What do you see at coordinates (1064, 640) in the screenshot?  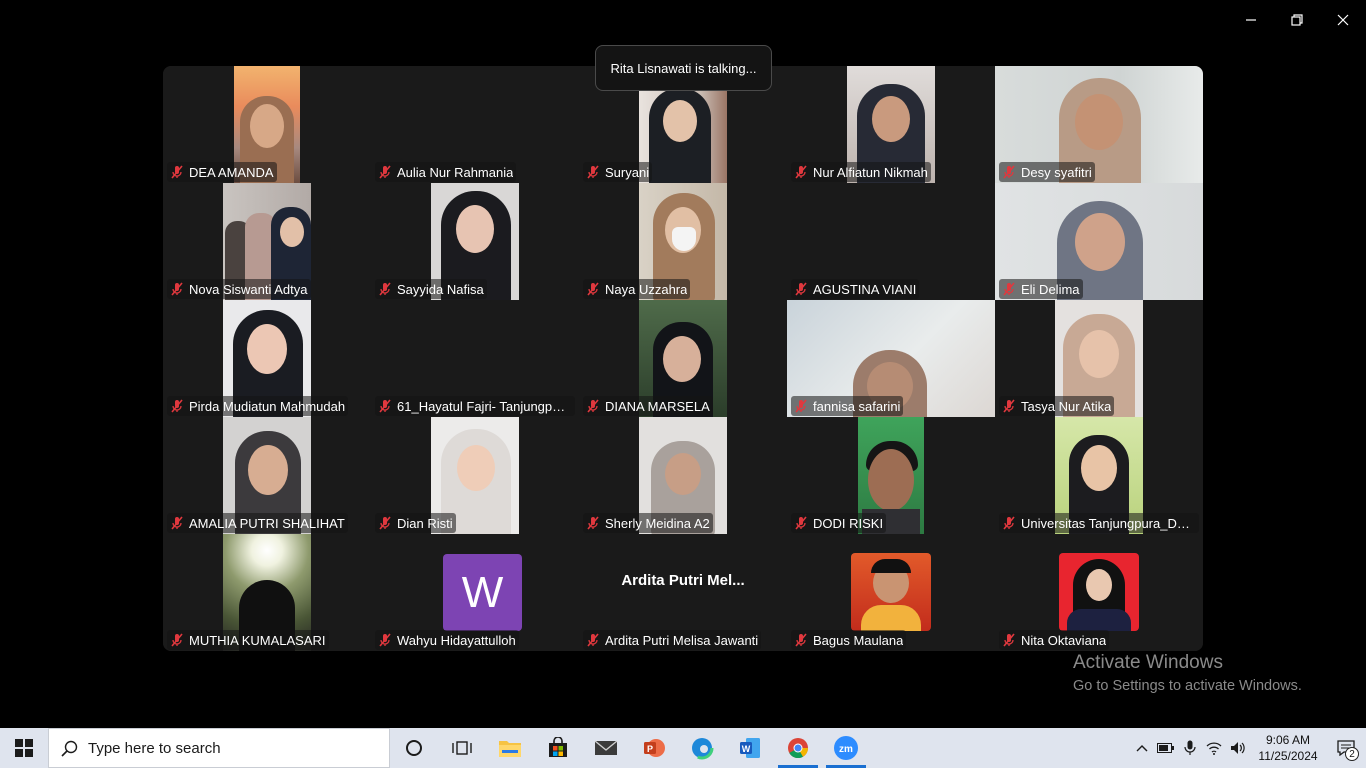 I see `participant-name: Nita Oktaviana` at bounding box center [1064, 640].